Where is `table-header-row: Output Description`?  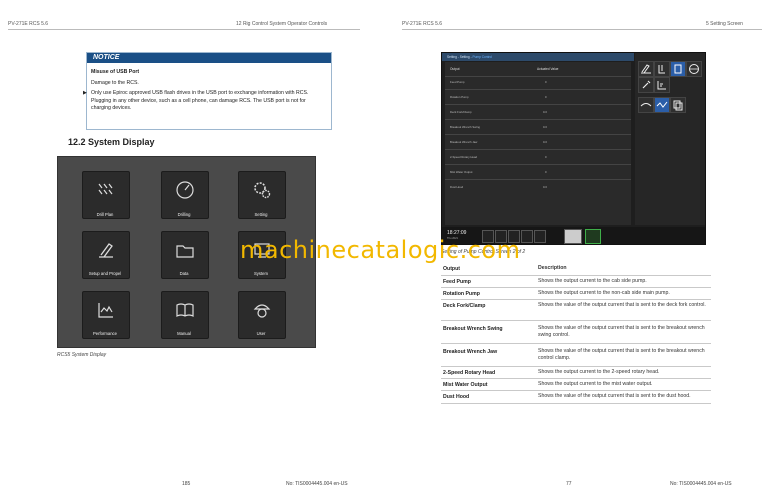
table-header-row: Output Description is located at coordinates (576, 269).